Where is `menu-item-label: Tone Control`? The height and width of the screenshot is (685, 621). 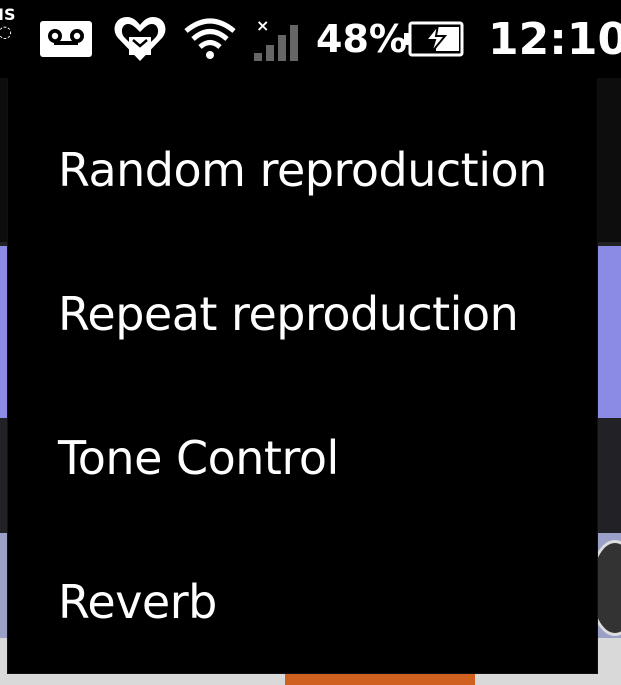 menu-item-label: Tone Control is located at coordinates (198, 458).